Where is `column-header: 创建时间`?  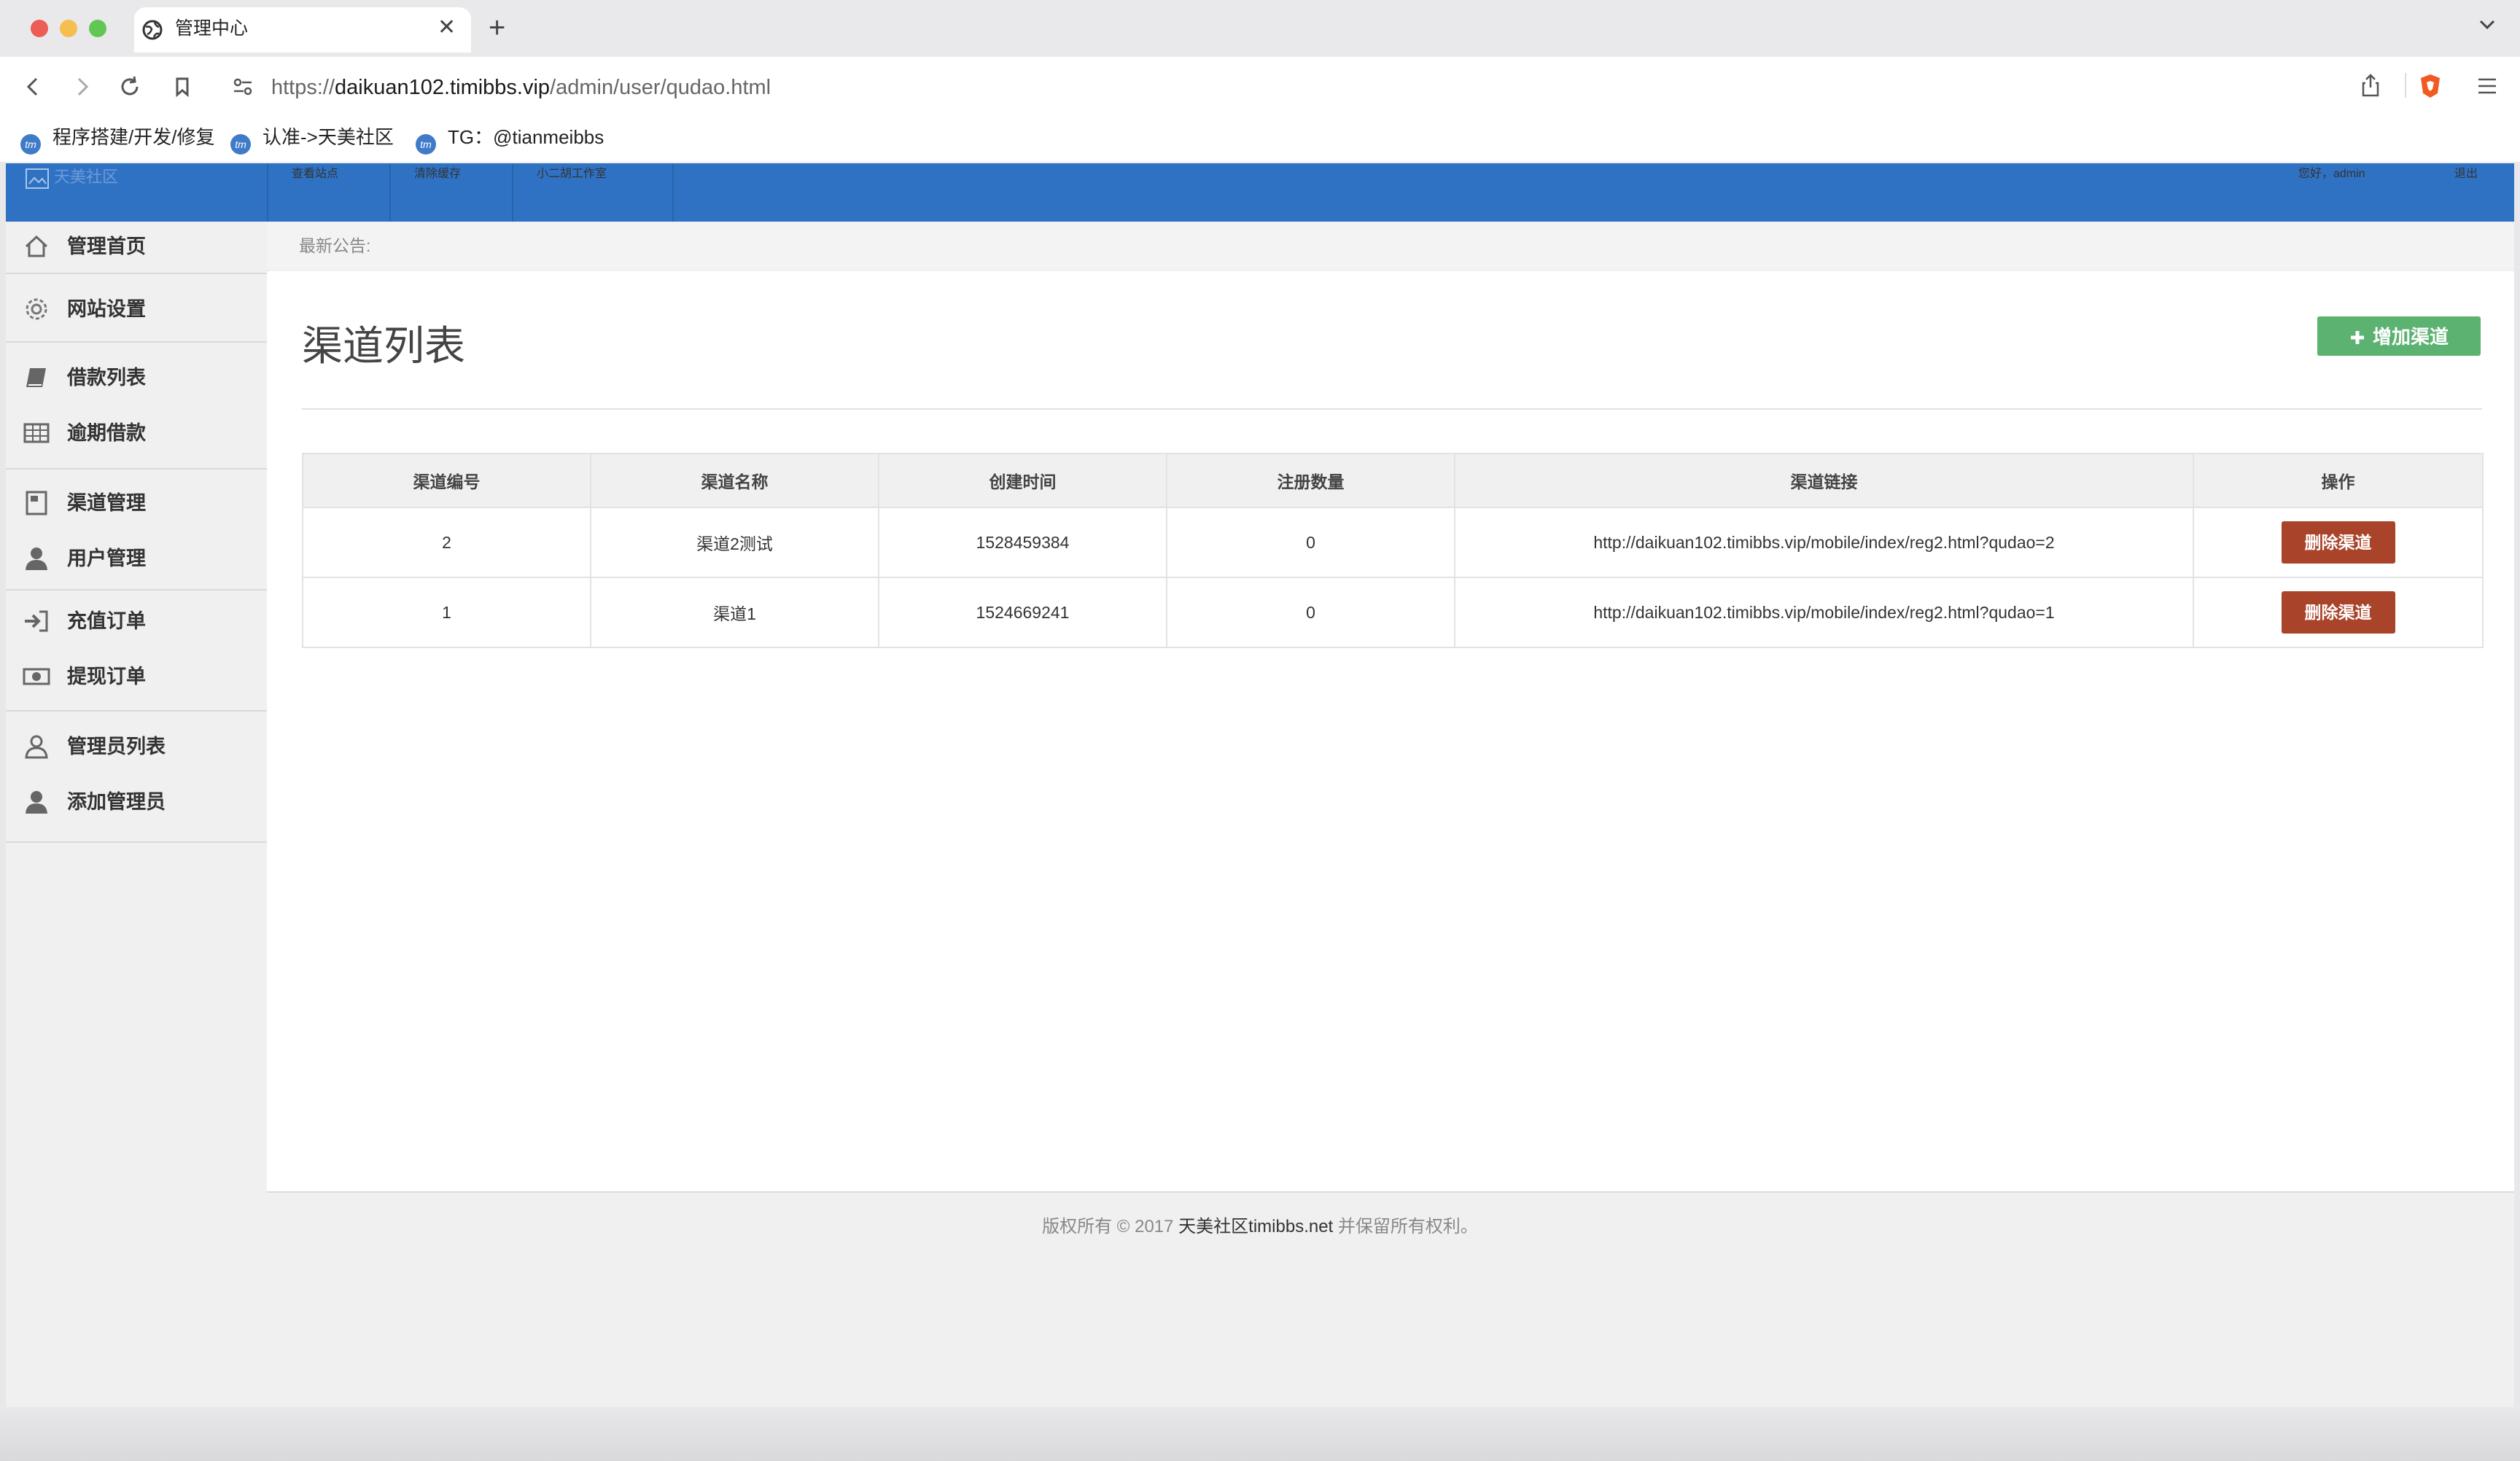 column-header: 创建时间 is located at coordinates (1022, 480).